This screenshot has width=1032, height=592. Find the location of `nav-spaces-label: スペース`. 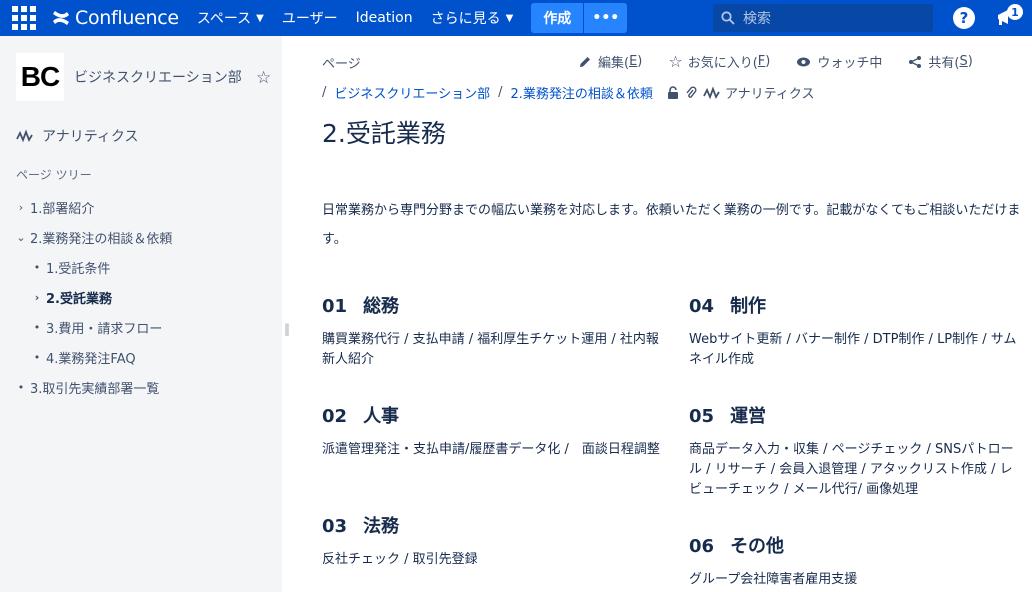

nav-spaces-label: スペース is located at coordinates (224, 19).